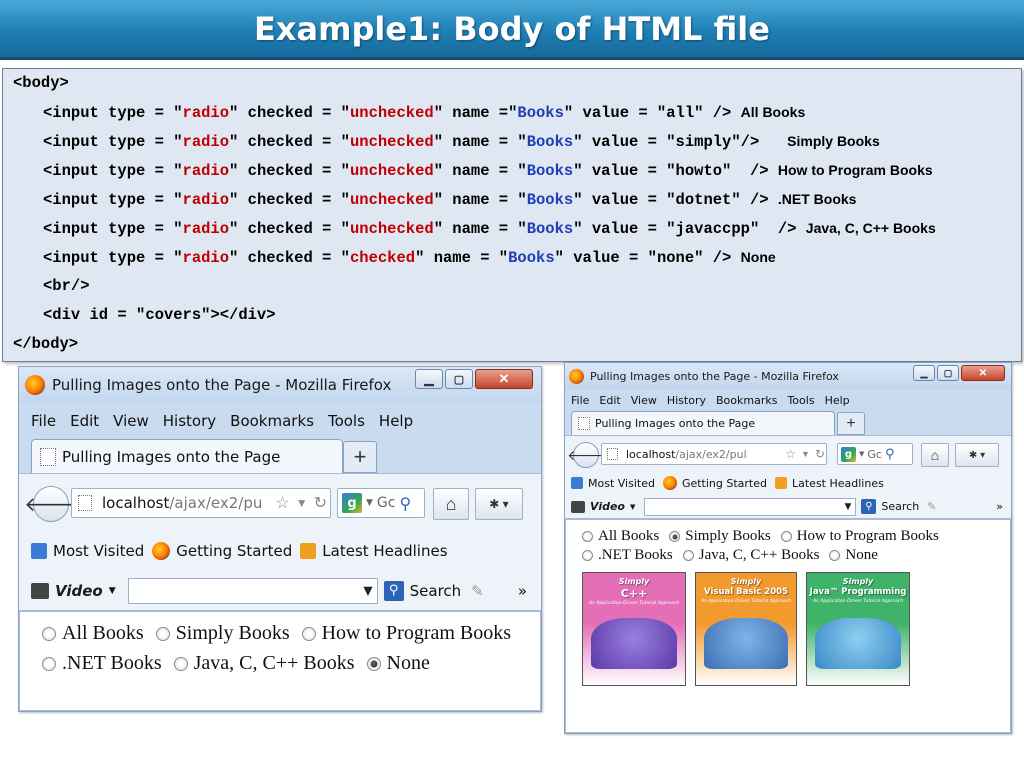 The height and width of the screenshot is (768, 1024). Describe the element at coordinates (206, 142) in the screenshot. I see `code-type-value: radio` at that location.